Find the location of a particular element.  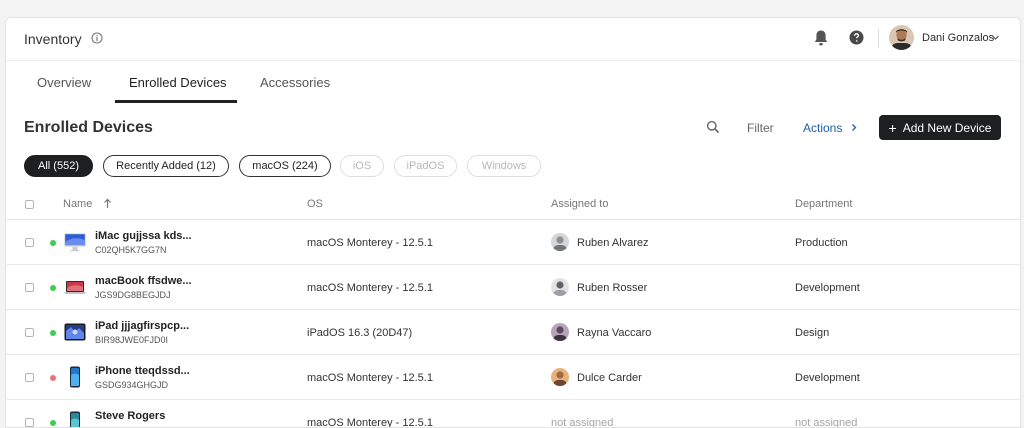

chevron-right-icon is located at coordinates (854, 127).